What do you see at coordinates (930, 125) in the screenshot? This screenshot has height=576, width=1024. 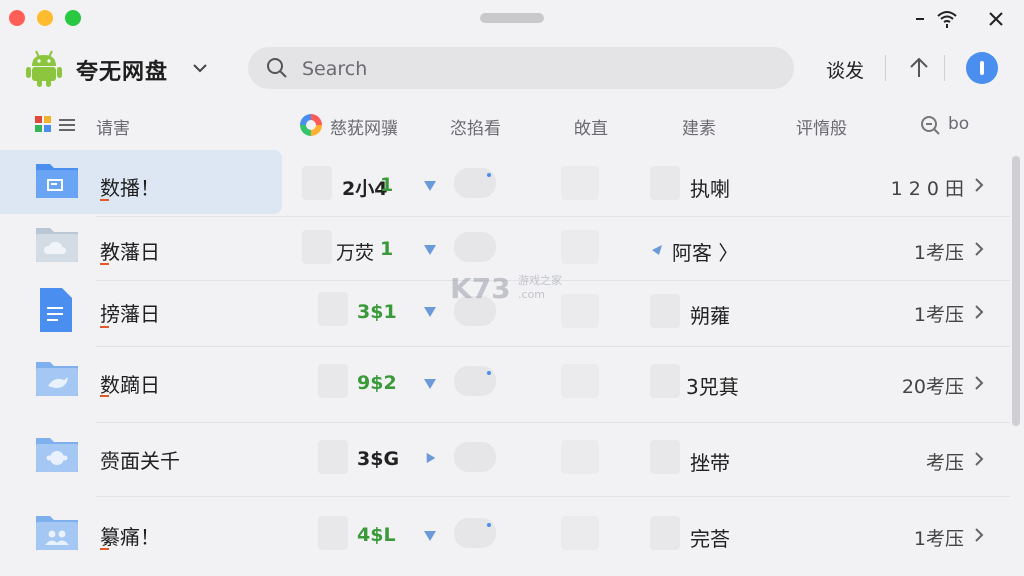 I see `column-search-icon` at bounding box center [930, 125].